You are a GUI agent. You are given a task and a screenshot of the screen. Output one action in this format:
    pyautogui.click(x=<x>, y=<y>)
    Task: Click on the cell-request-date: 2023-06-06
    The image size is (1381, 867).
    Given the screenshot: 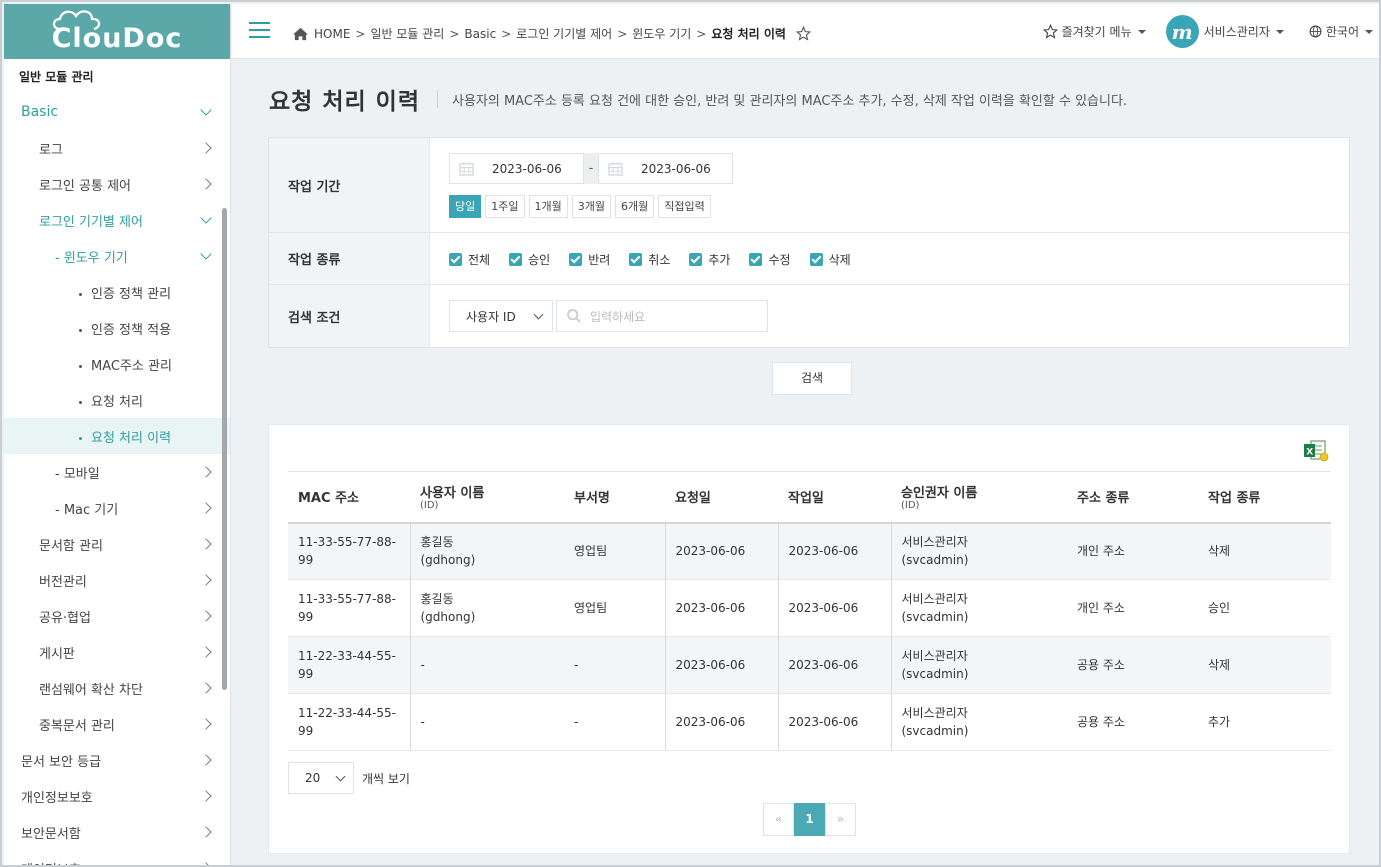 What is the action you would take?
    pyautogui.click(x=721, y=665)
    